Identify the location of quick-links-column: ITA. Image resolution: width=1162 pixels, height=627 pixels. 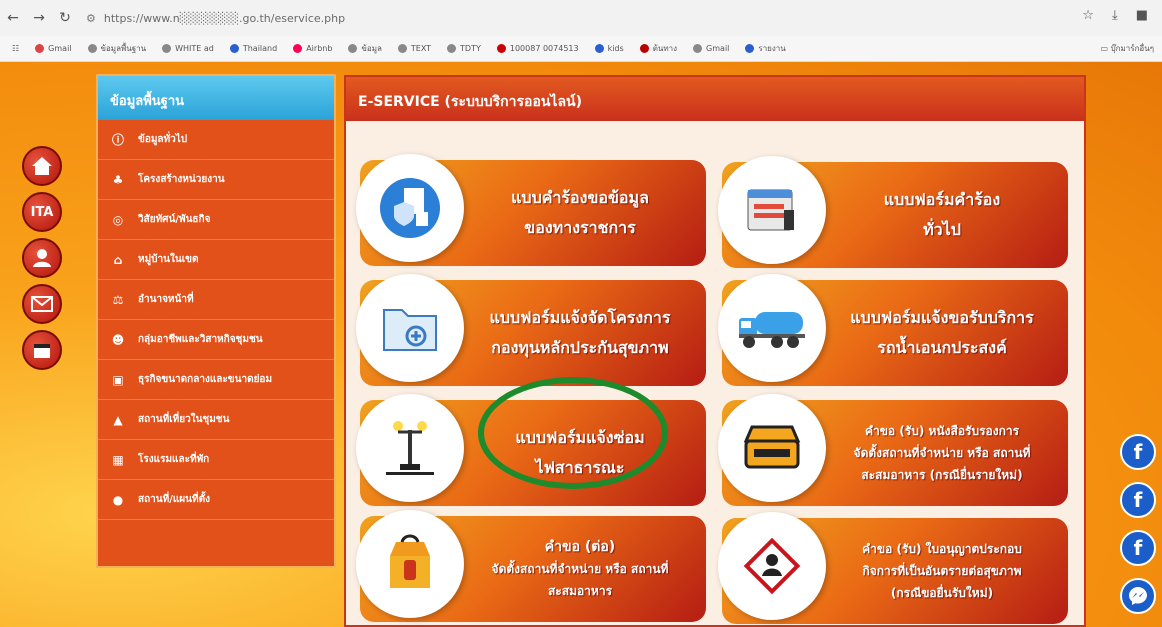
(42, 261).